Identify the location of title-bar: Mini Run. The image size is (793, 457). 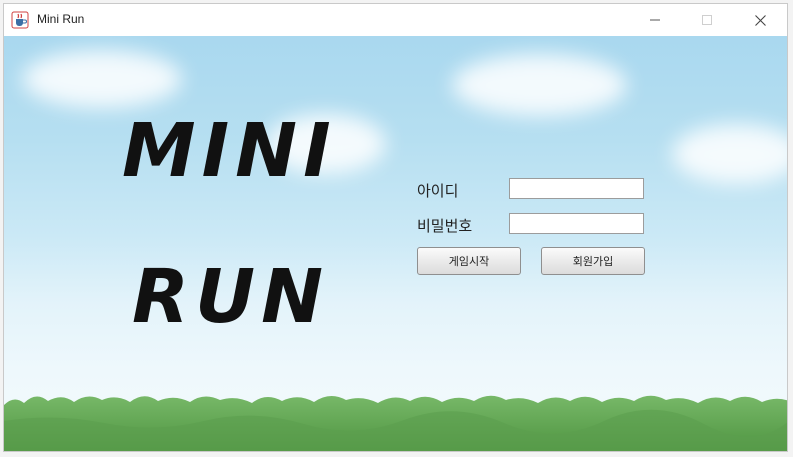
(395, 20).